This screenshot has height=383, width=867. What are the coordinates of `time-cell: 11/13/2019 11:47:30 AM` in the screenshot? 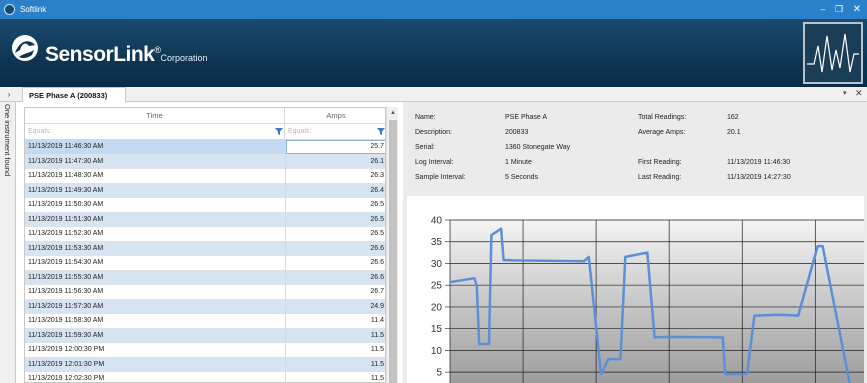 It's located at (66, 161).